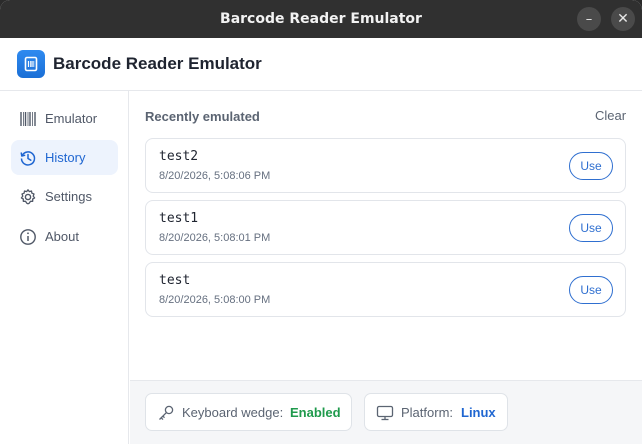 The height and width of the screenshot is (444, 642). What do you see at coordinates (215, 300) in the screenshot?
I see `timestamp: 8/20/2026, 5:08:00 PM` at bounding box center [215, 300].